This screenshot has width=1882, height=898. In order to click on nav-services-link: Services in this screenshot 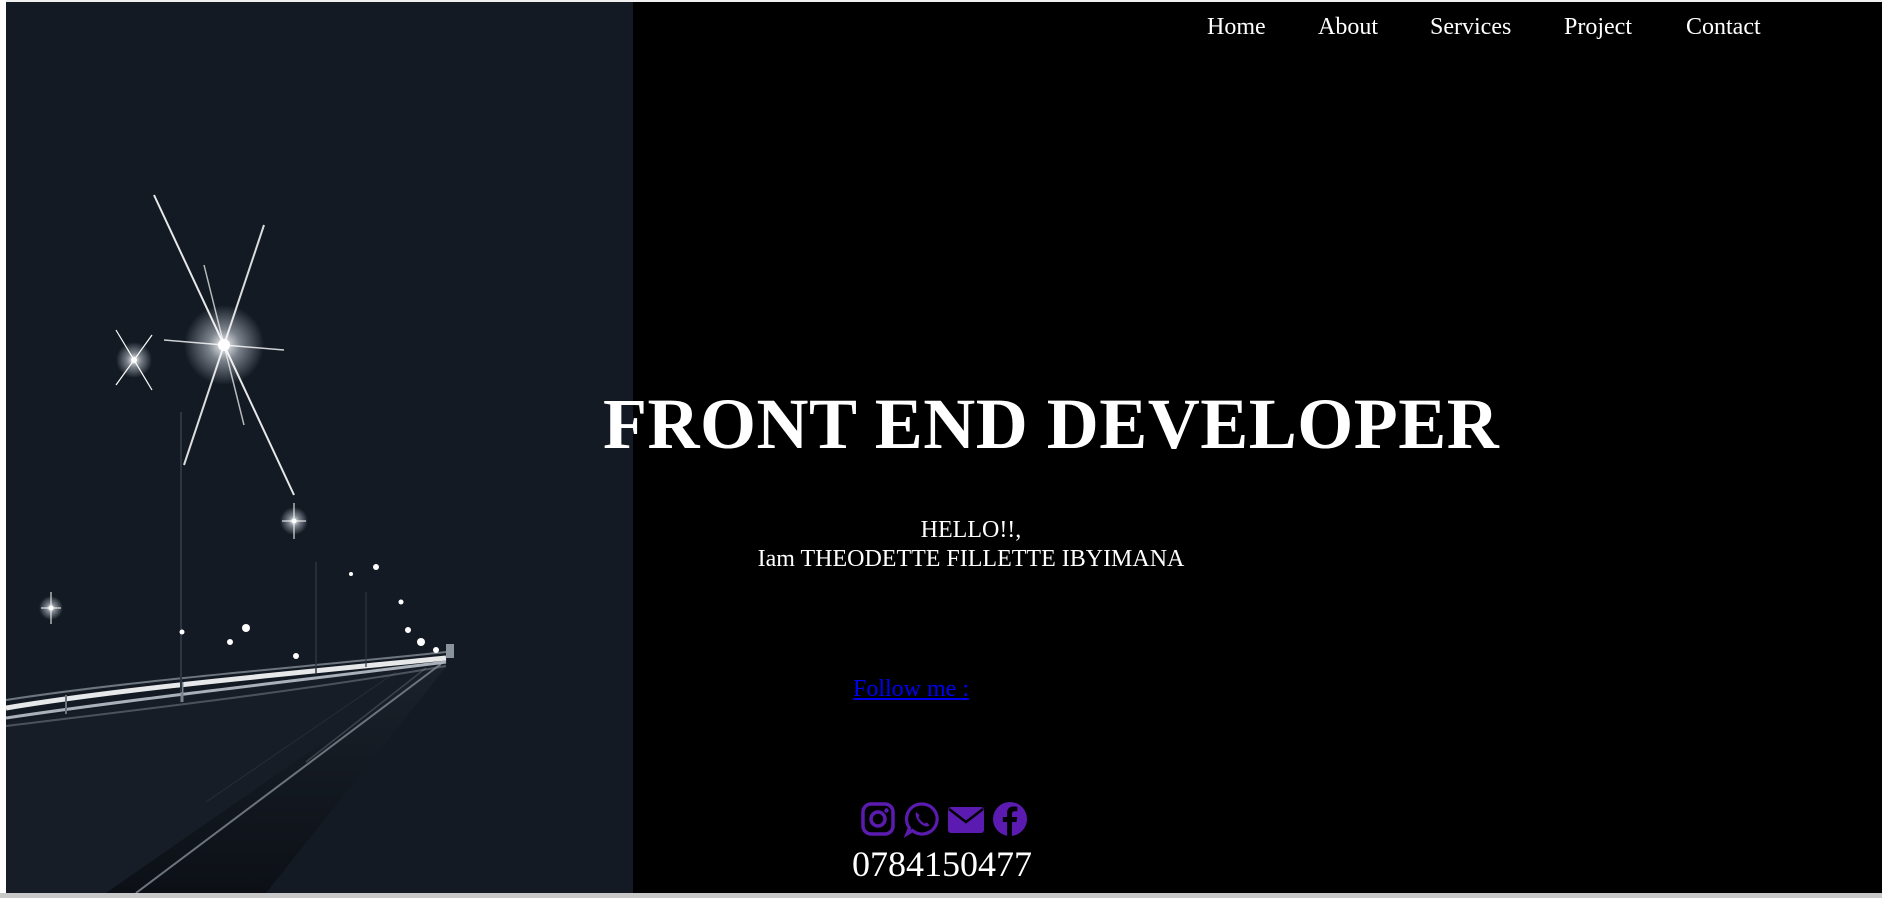, I will do `click(1470, 27)`.